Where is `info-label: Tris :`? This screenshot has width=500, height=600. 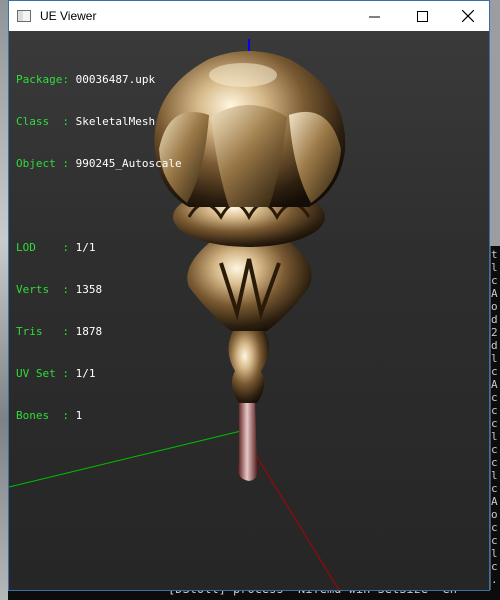
info-label: Tris : is located at coordinates (42, 331).